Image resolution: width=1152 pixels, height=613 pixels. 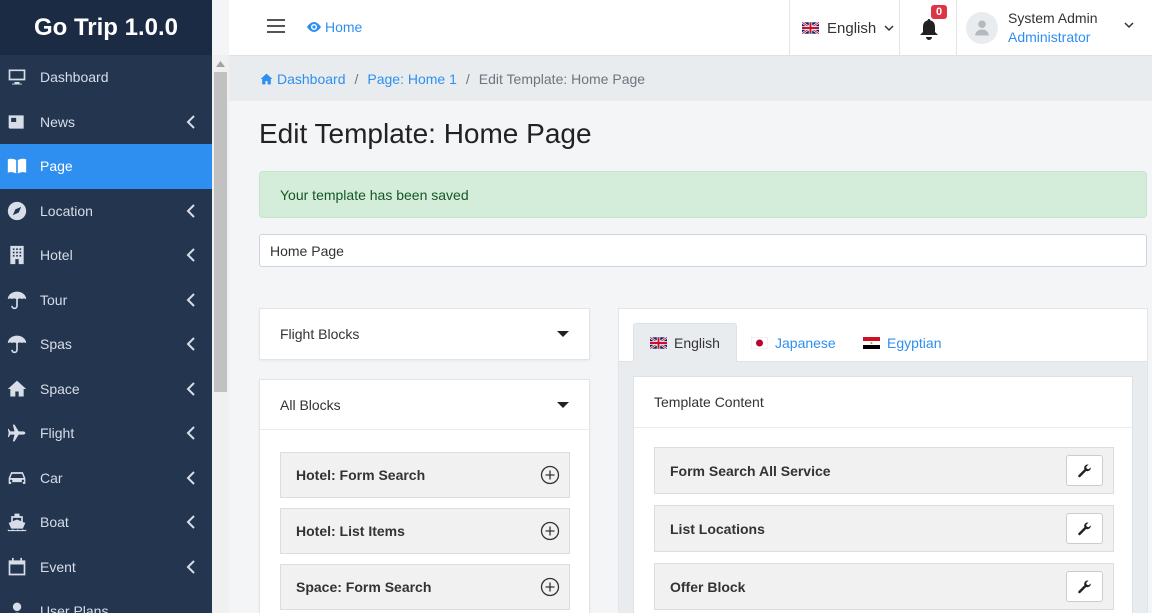 What do you see at coordinates (57, 433) in the screenshot?
I see `sidebar-item-label: Flight` at bounding box center [57, 433].